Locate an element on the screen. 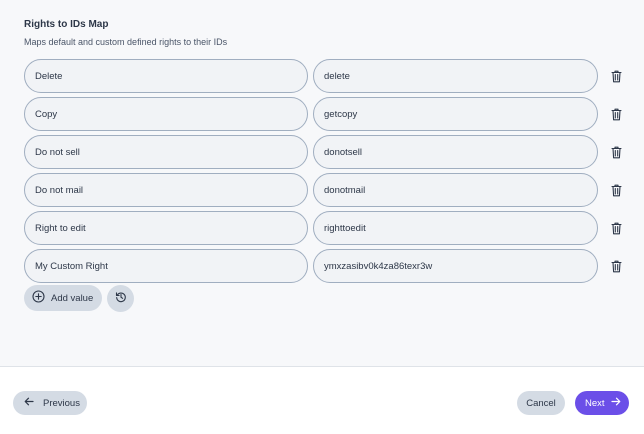 This screenshot has height=434, width=644. right-name-field: Copy is located at coordinates (166, 114).